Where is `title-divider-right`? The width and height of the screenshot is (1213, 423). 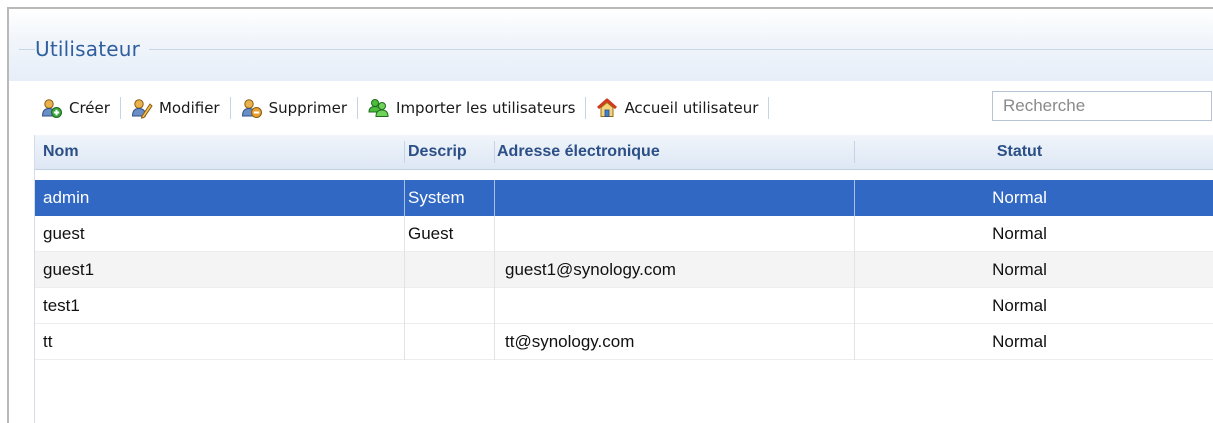
title-divider-right is located at coordinates (681, 49).